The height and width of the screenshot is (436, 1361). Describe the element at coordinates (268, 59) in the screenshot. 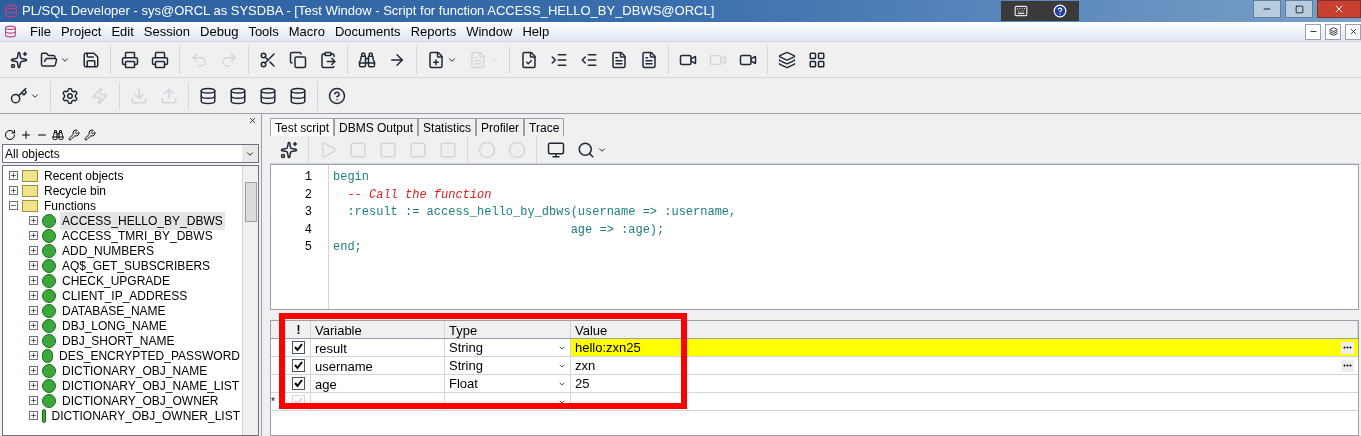

I see `cut-icon` at that location.